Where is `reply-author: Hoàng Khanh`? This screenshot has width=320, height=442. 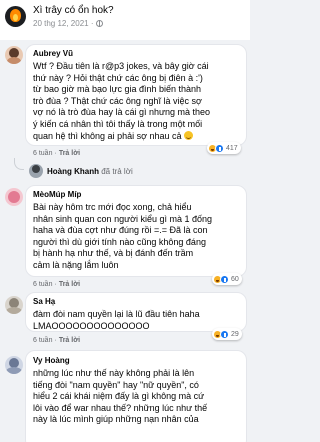 reply-author: Hoàng Khanh is located at coordinates (73, 171).